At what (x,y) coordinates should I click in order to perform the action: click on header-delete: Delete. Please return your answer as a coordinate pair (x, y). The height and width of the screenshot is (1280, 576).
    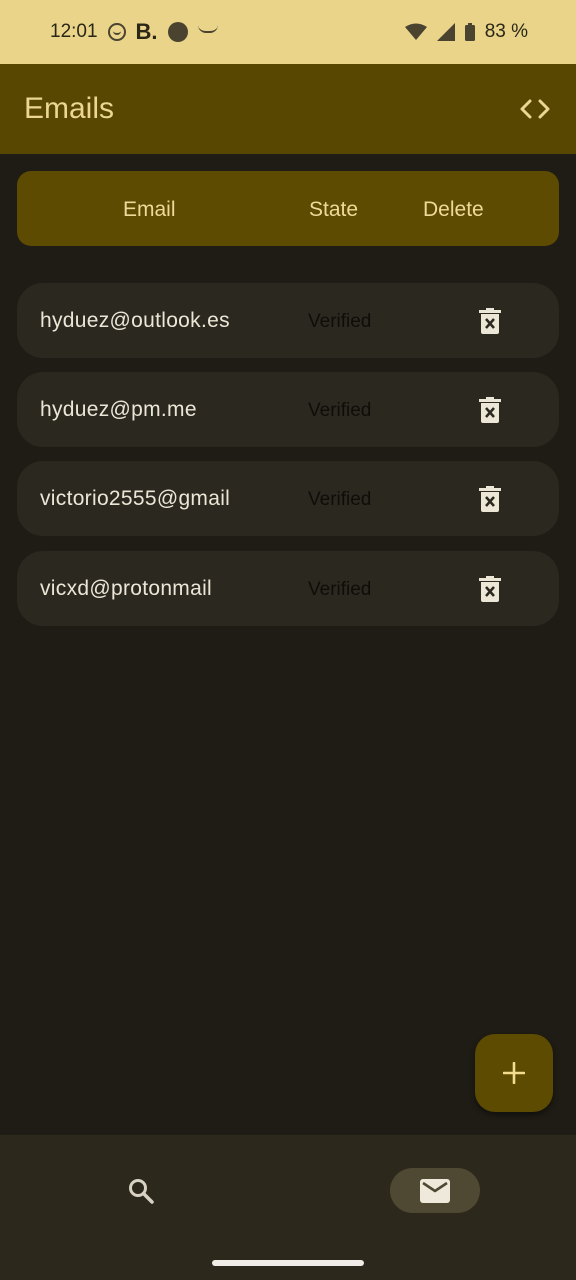
    Looking at the image, I should click on (453, 209).